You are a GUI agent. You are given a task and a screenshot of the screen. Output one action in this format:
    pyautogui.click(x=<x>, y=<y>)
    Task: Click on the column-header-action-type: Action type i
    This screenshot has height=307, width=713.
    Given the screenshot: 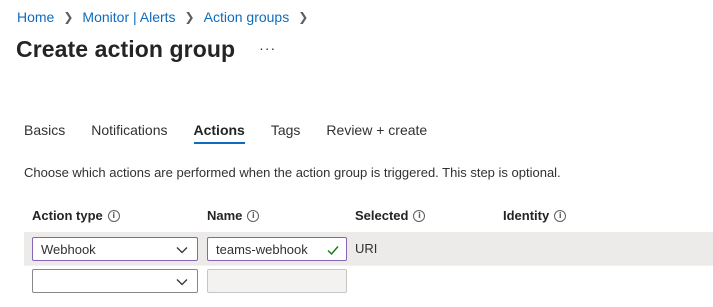 What is the action you would take?
    pyautogui.click(x=76, y=215)
    